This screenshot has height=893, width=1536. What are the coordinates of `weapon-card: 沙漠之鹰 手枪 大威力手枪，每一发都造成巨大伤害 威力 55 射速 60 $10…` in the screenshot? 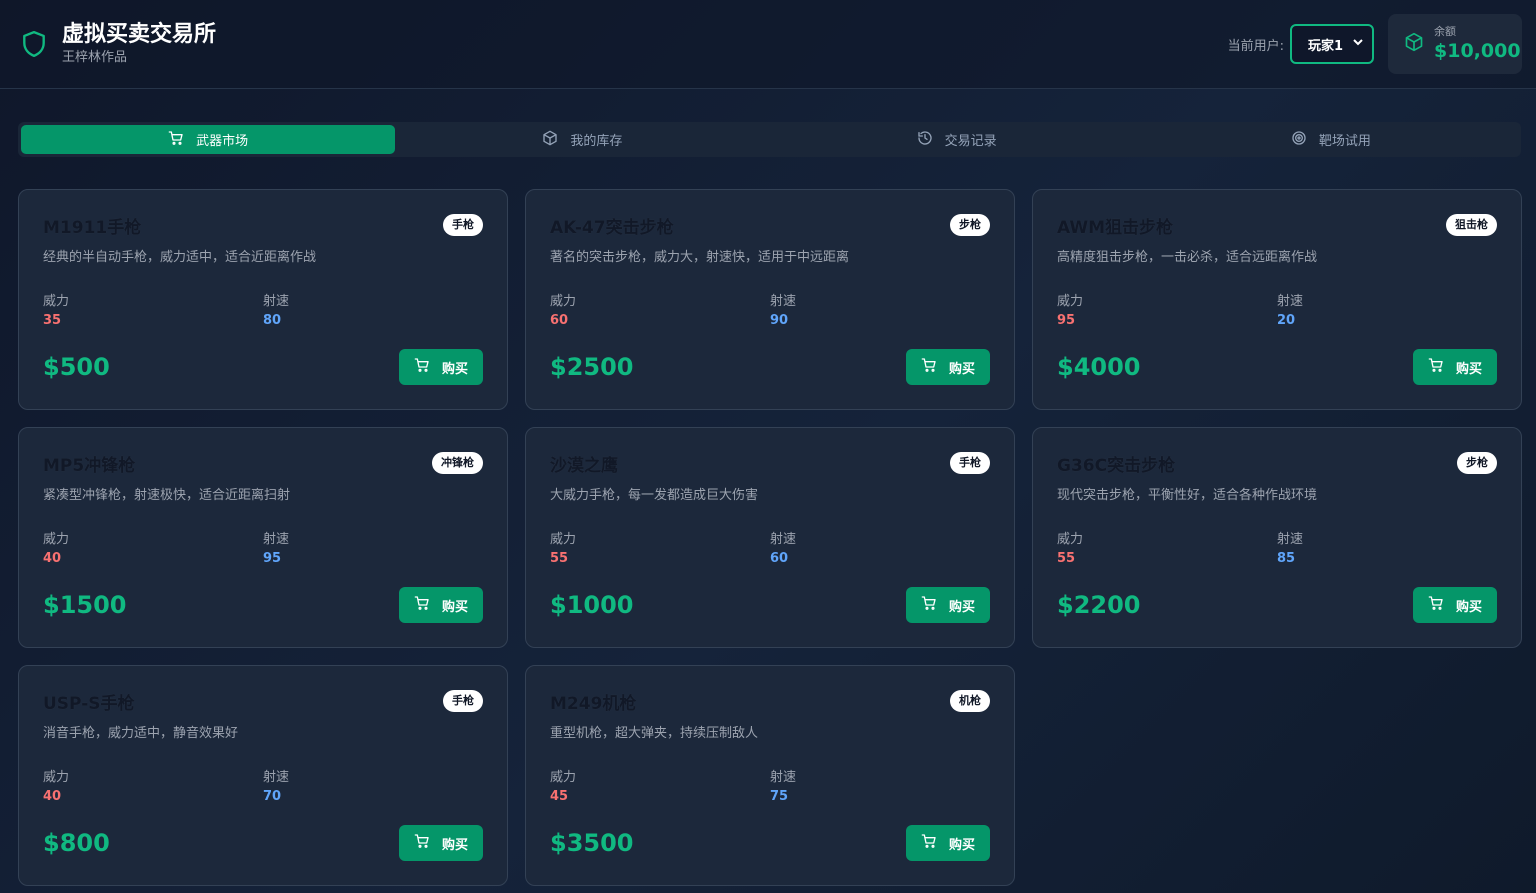 It's located at (770, 537).